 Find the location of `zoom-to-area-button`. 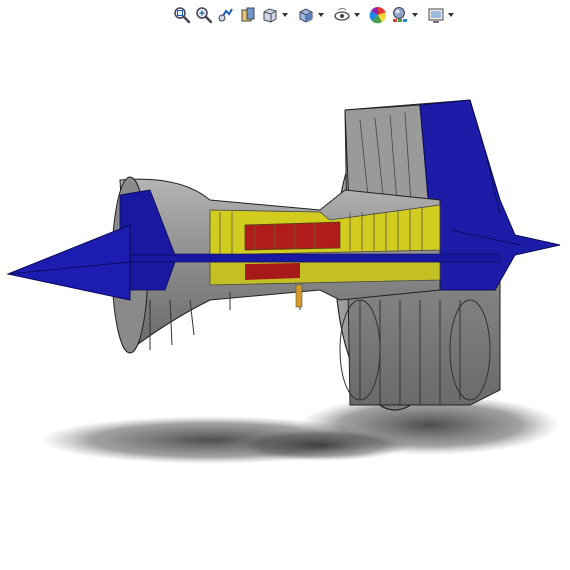

zoom-to-area-button is located at coordinates (204, 15).